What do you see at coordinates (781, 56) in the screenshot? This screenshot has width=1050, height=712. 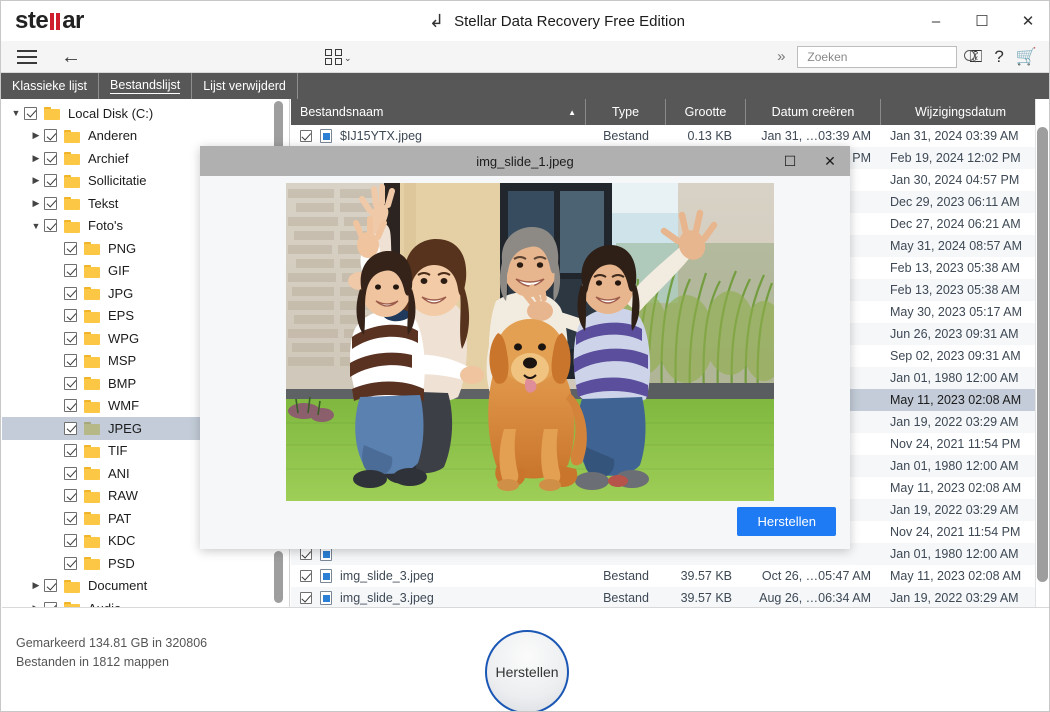 I see `expand-chevrons-icon: »` at bounding box center [781, 56].